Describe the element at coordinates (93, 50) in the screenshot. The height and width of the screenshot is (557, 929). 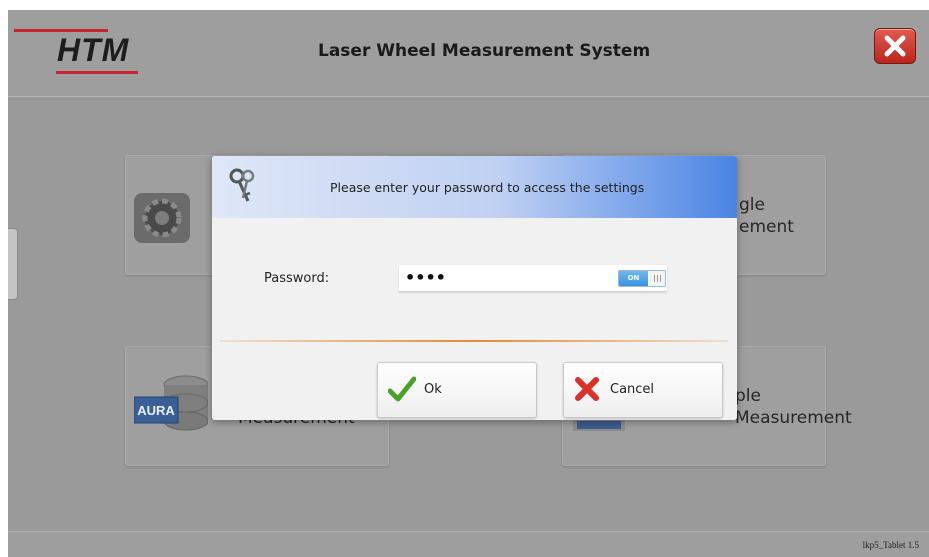
I see `logo-text: HTM` at that location.